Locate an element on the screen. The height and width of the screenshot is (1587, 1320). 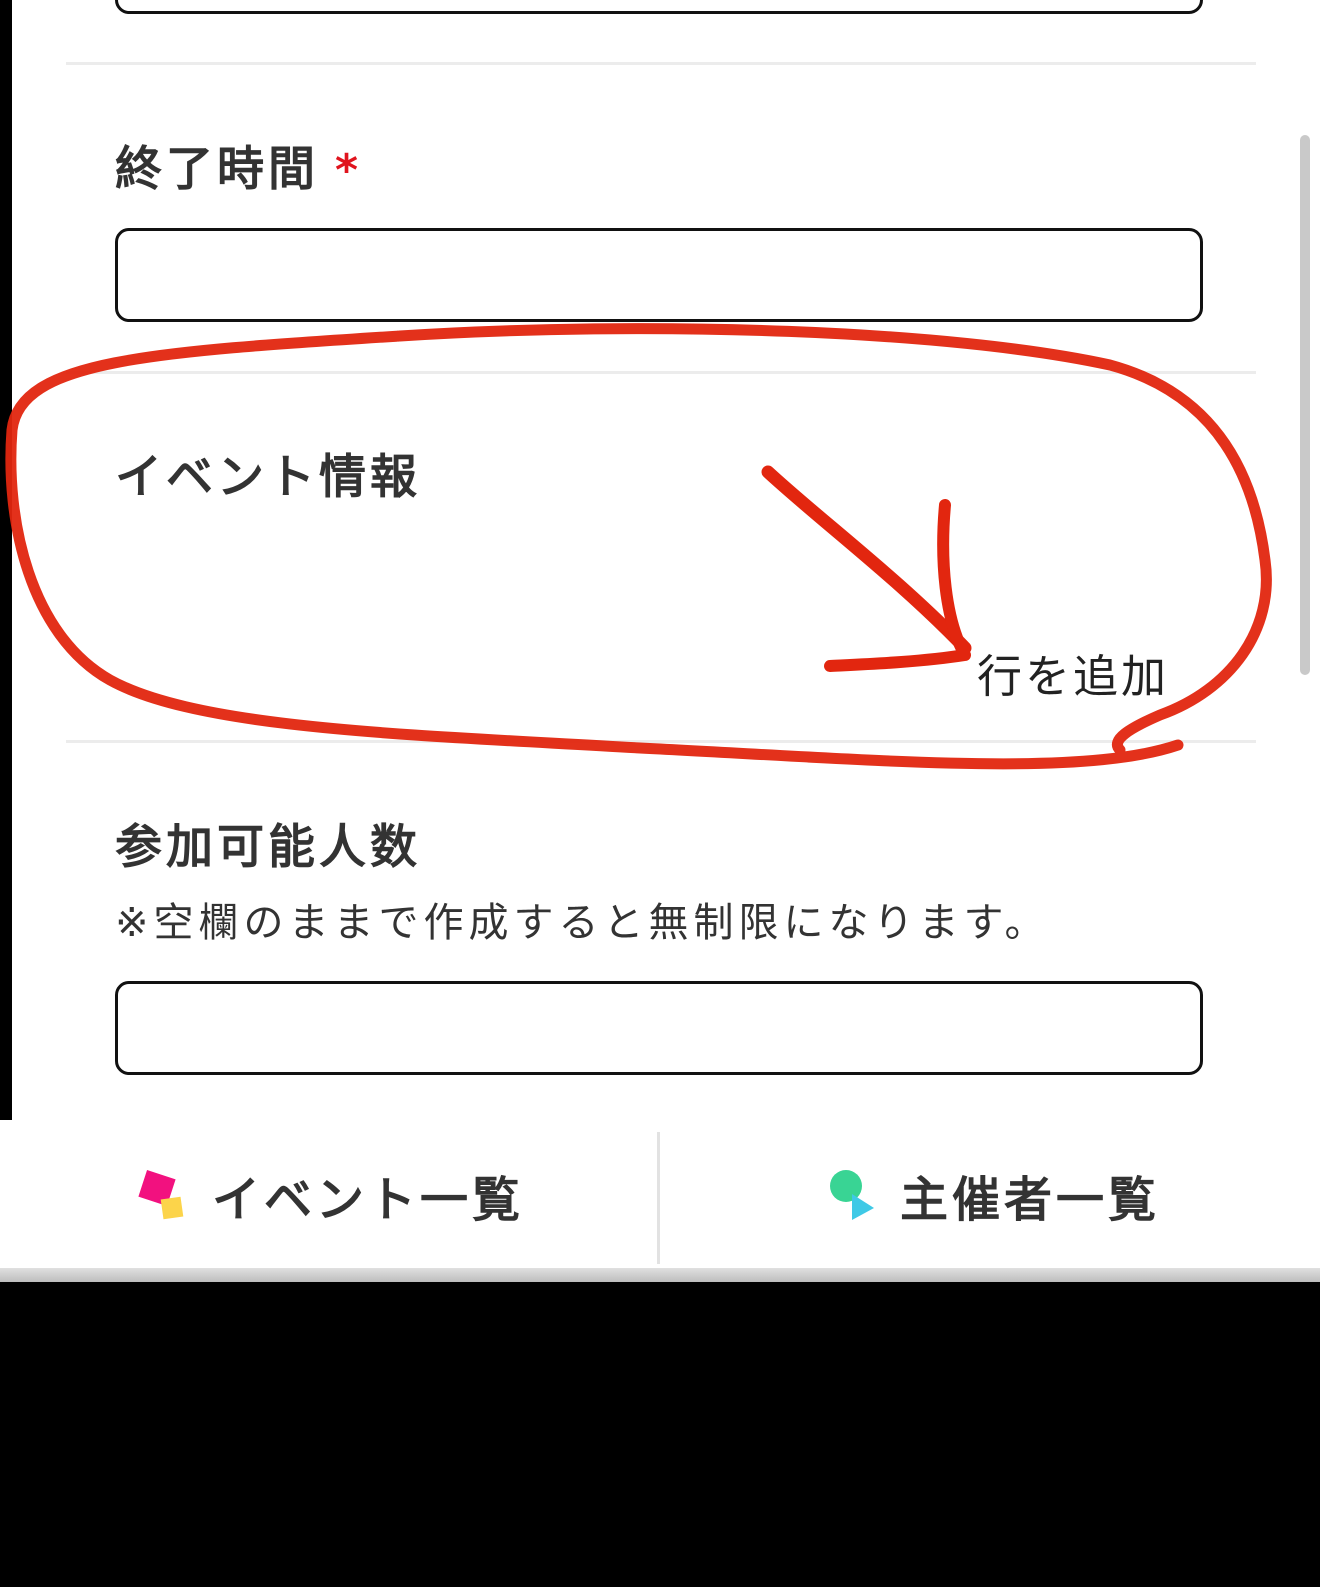
nav-event-list: イベント一覧 is located at coordinates (328, 1195).